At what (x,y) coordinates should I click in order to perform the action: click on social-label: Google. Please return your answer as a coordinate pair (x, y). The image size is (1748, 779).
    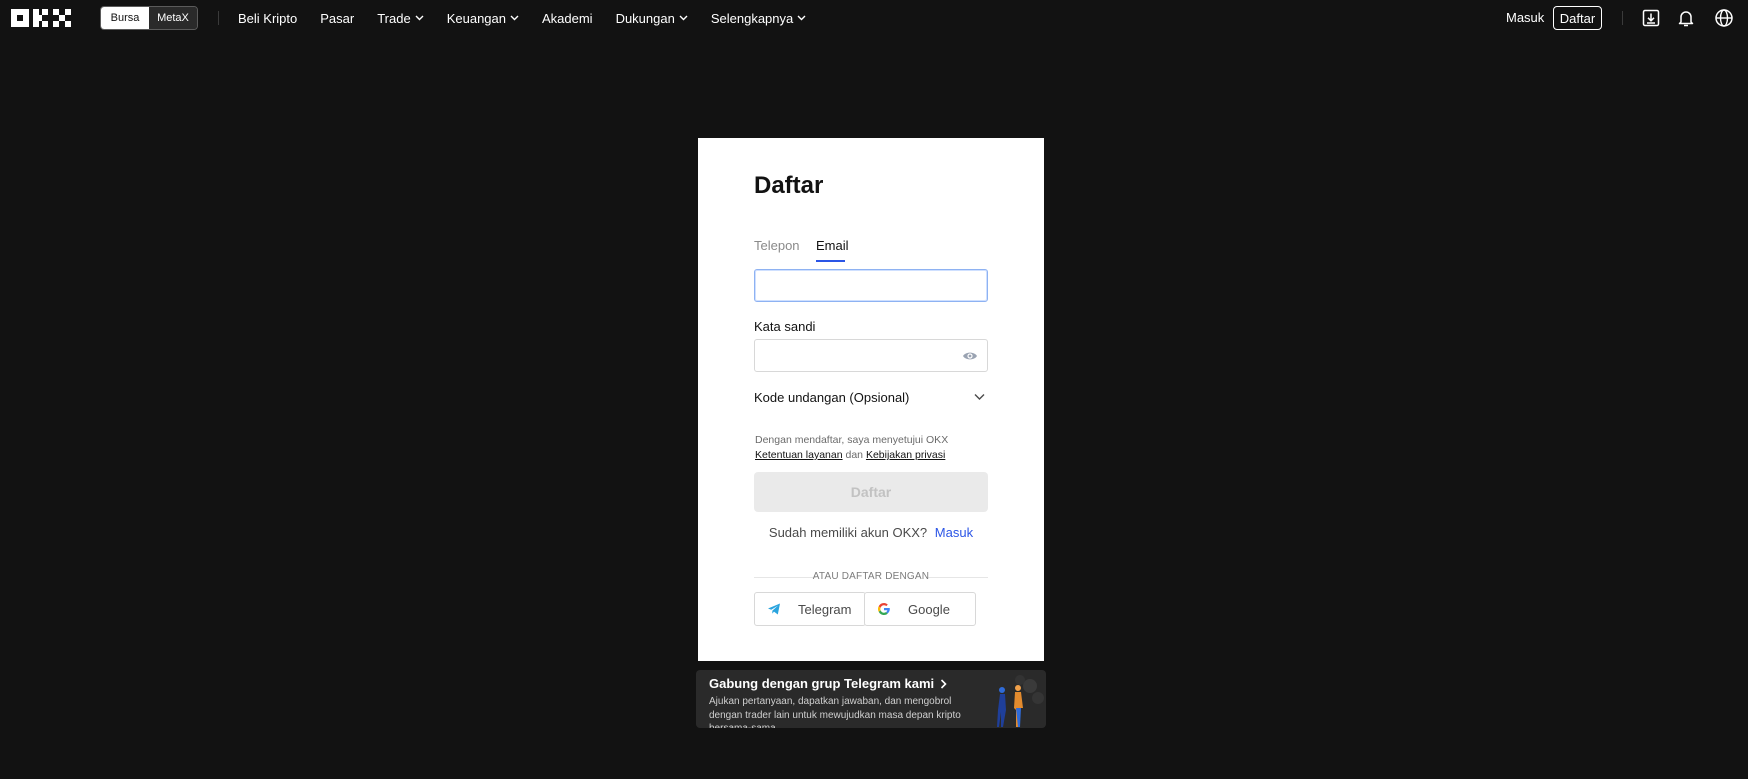
    Looking at the image, I should click on (929, 609).